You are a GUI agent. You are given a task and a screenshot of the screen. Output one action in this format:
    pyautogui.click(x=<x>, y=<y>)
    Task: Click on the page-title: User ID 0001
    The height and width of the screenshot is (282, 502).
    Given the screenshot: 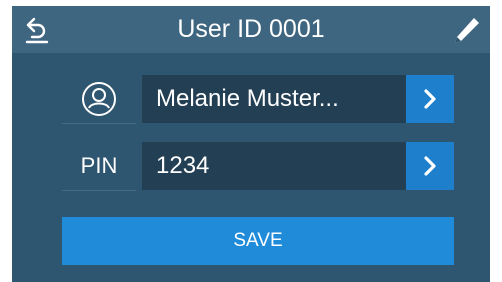 What is the action you would take?
    pyautogui.click(x=251, y=29)
    